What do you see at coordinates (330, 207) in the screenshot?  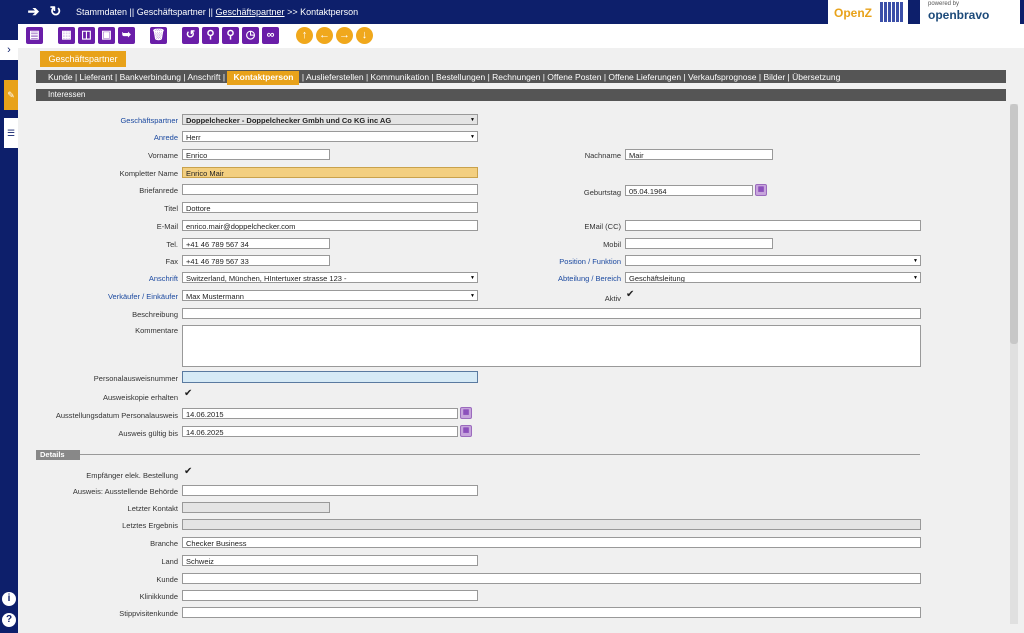 I see `titel-input: Dottore` at bounding box center [330, 207].